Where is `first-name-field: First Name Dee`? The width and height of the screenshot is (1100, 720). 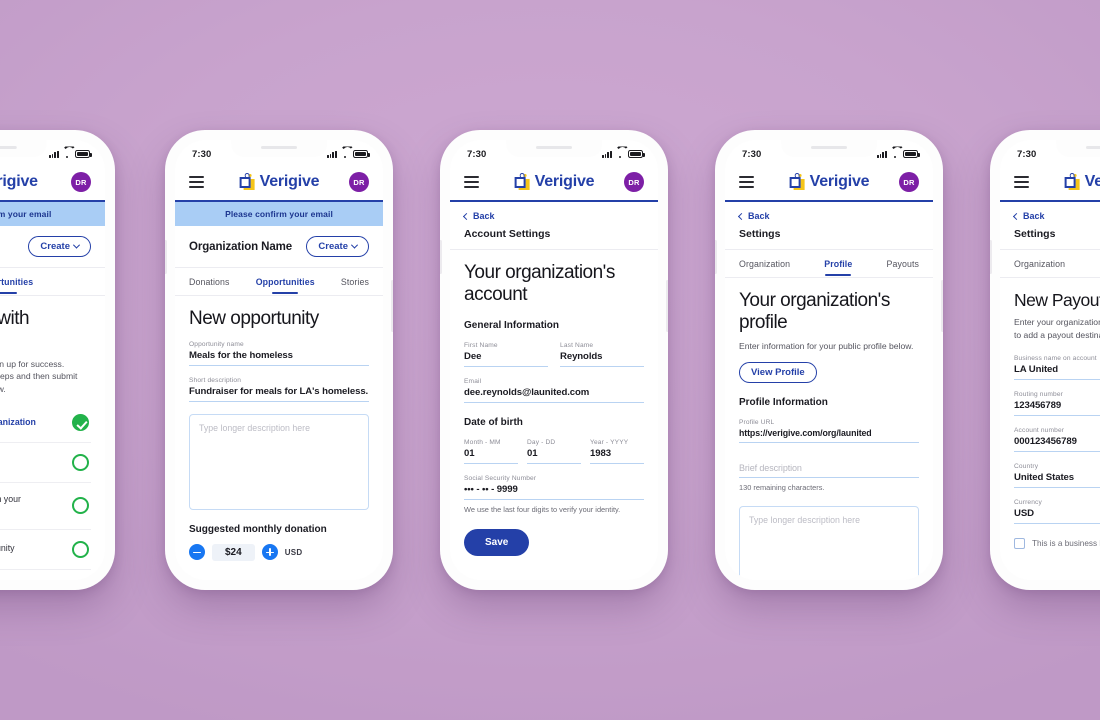 first-name-field: First Name Dee is located at coordinates (506, 354).